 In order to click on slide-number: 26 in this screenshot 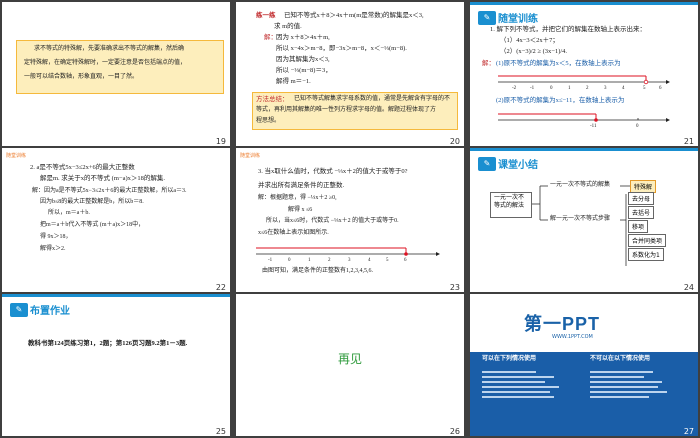, I will do `click(454, 431)`.